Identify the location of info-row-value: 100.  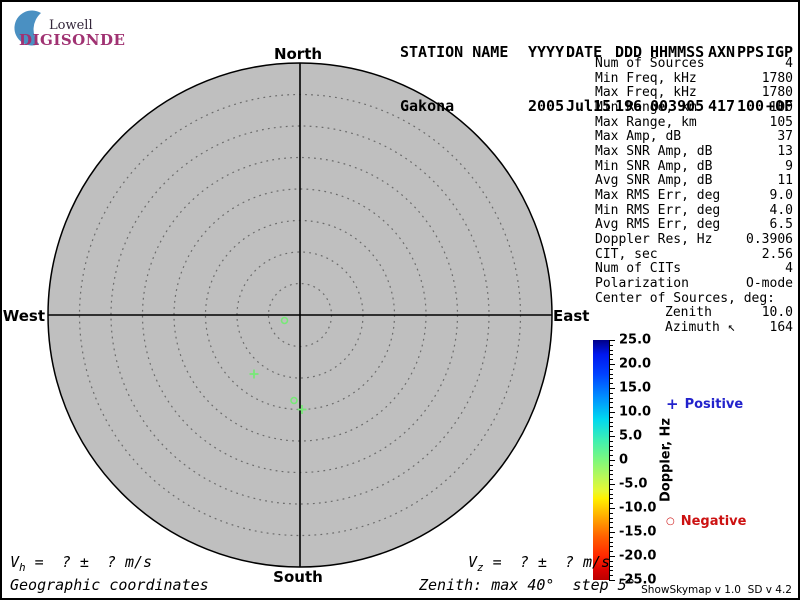
(781, 107).